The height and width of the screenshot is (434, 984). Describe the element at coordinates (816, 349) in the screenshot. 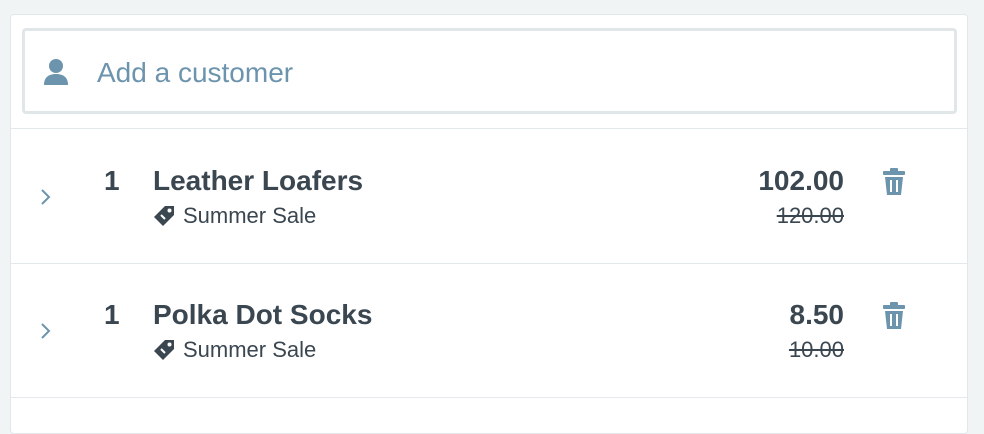

I see `item-original-price: 10.00` at that location.